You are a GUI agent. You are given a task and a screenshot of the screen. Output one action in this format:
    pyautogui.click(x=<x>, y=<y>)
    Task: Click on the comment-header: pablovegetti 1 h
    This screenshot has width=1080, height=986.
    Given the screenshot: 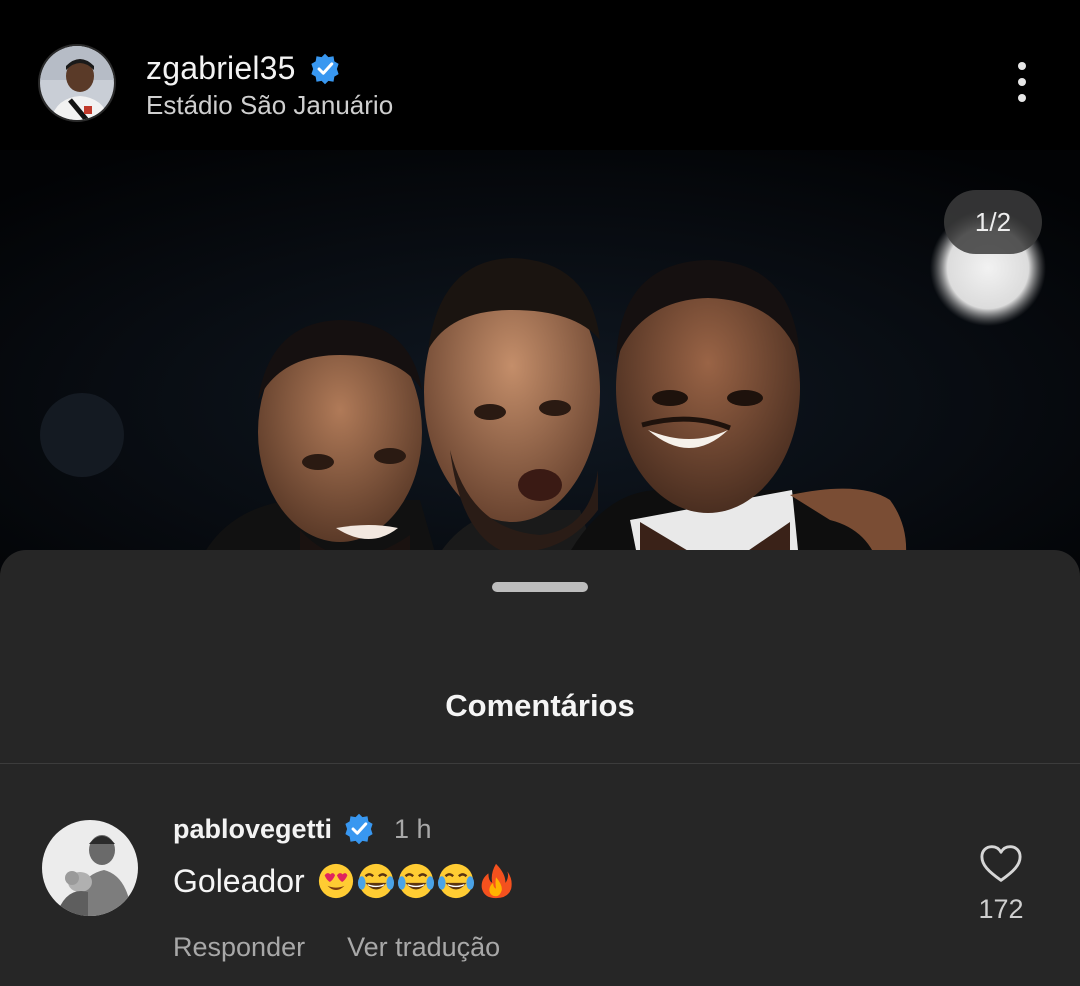 What is the action you would take?
    pyautogui.click(x=302, y=829)
    